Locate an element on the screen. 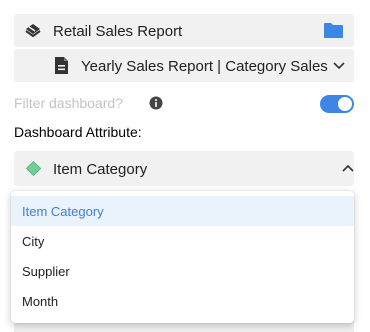 Image resolution: width=370 pixels, height=332 pixels. info-icon is located at coordinates (156, 103).